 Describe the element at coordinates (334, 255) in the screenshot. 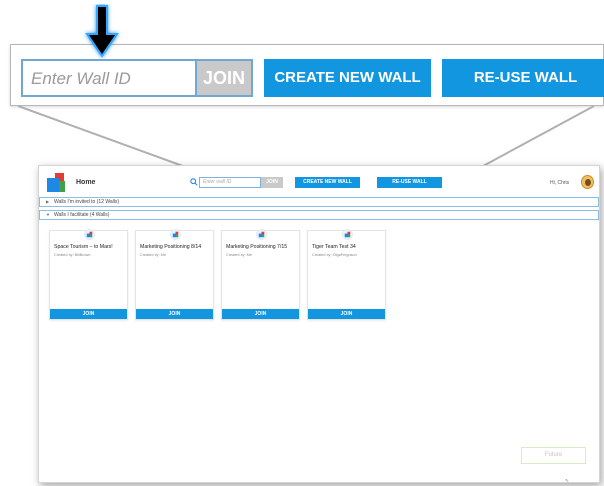

I see `wall-creator: Created by: OlgaFerguson` at that location.